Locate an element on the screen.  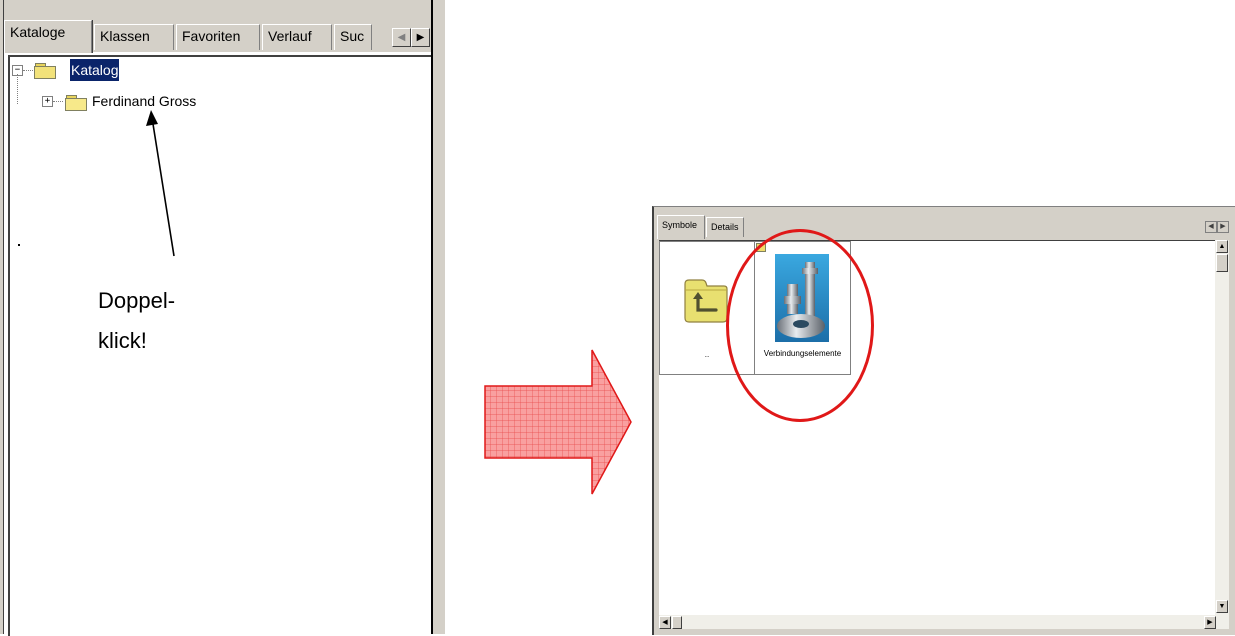
highlight-ring is located at coordinates (800, 325).